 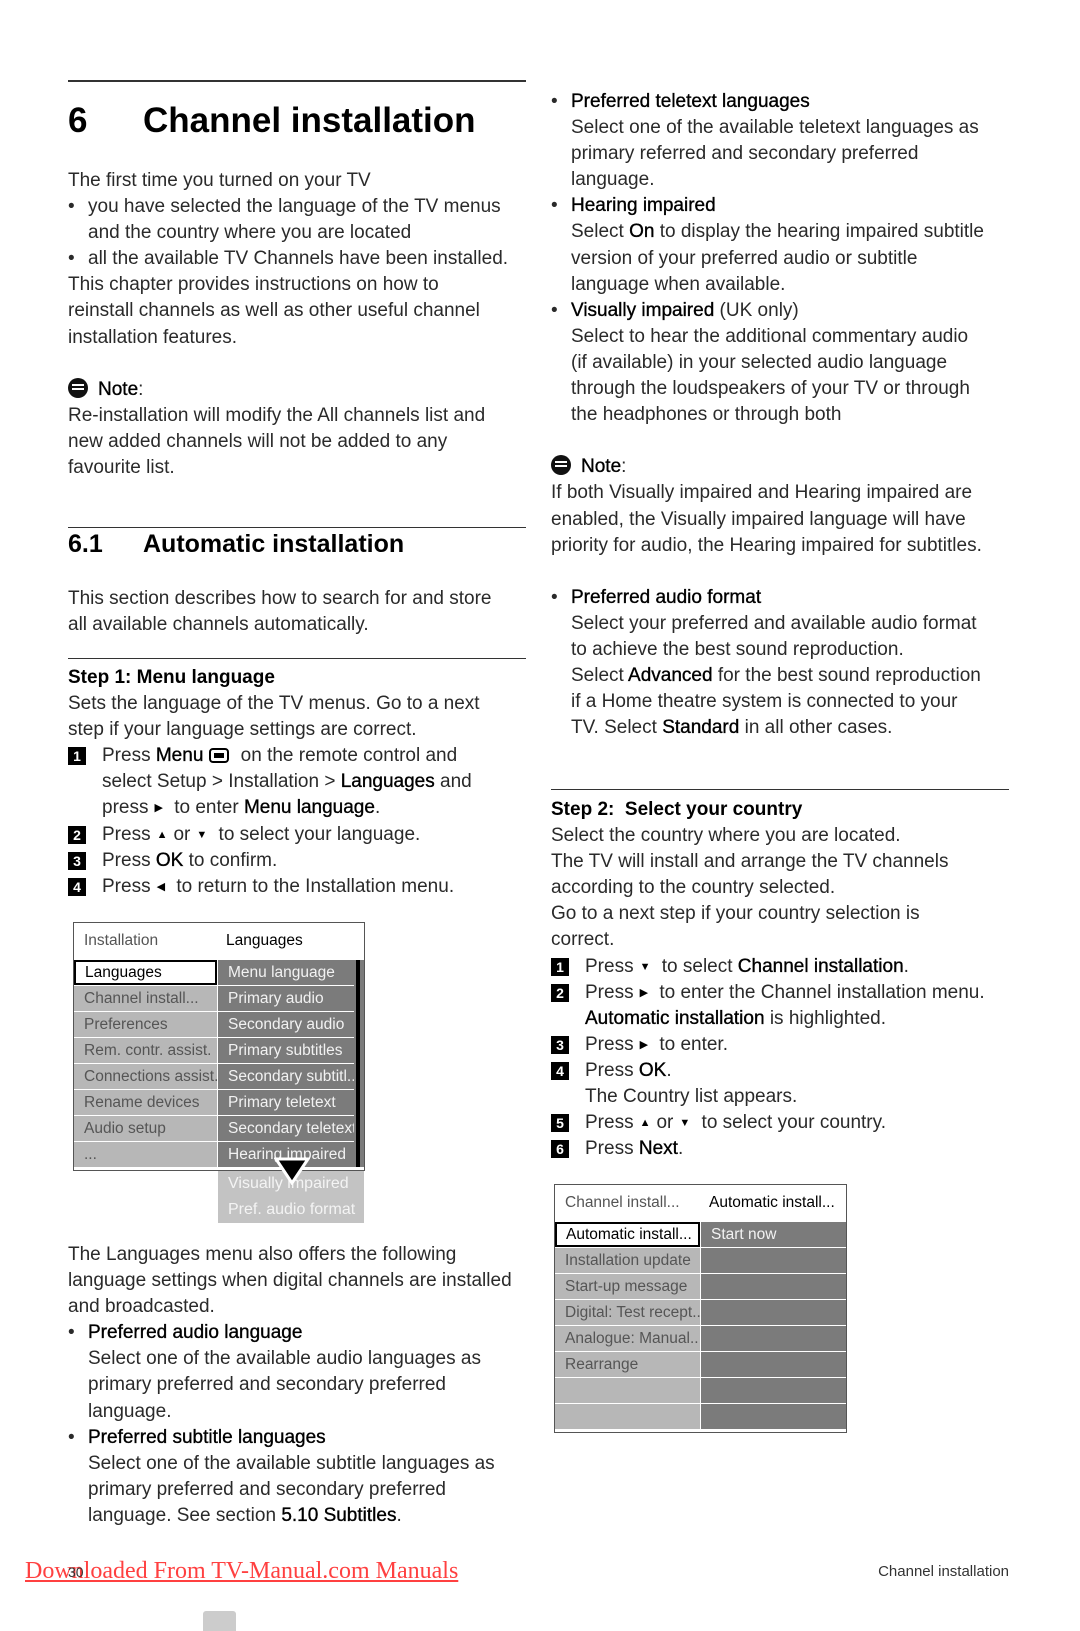 What do you see at coordinates (286, 1102) in the screenshot?
I see `menu-option: Primary teletext` at bounding box center [286, 1102].